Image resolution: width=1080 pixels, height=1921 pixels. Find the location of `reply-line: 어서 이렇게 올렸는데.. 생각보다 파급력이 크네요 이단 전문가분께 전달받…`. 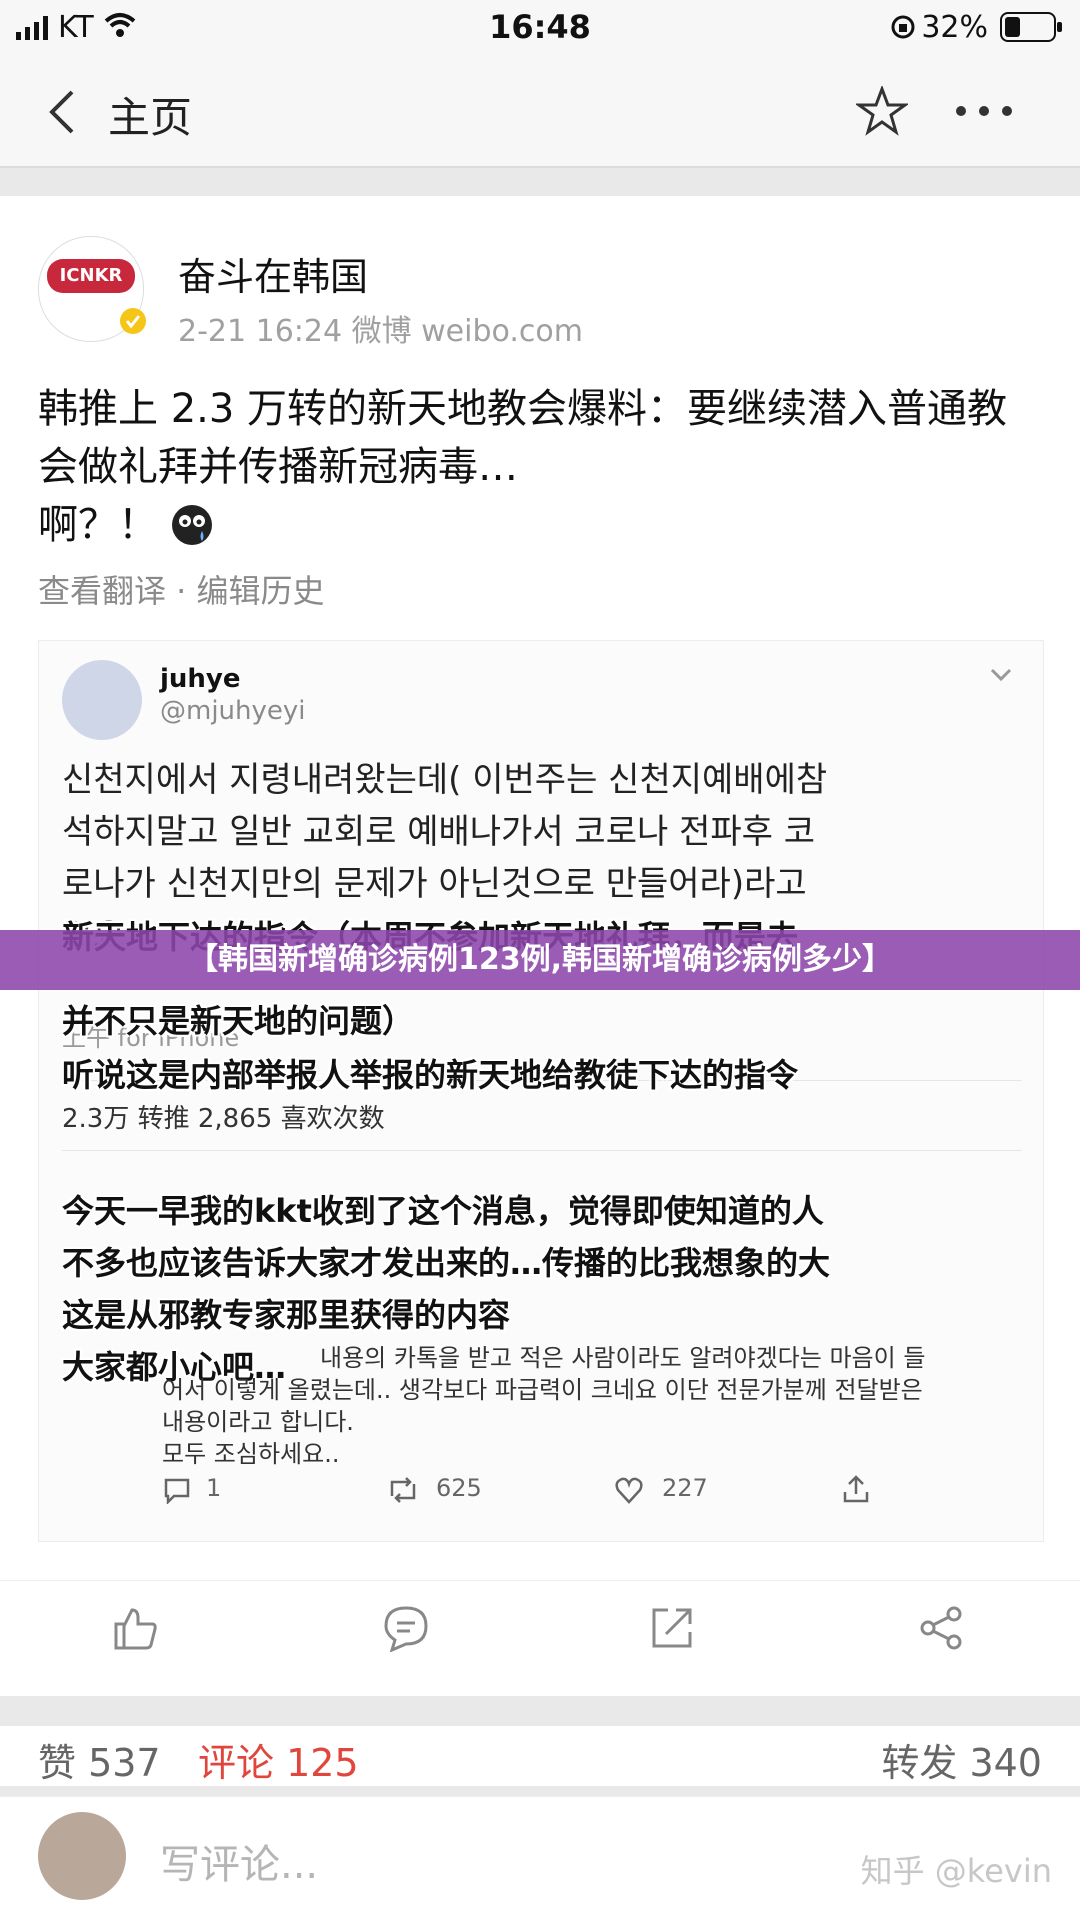

reply-line: 어서 이렇게 올렸는데.. 생각보다 파급력이 크네요 이단 전문가분께 전달받… is located at coordinates (542, 1390).